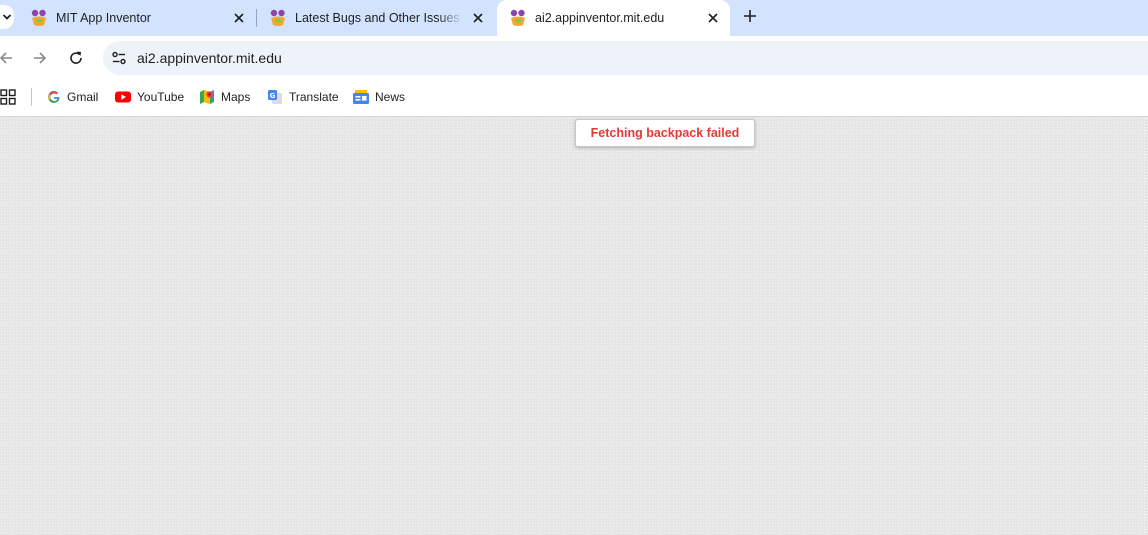 This screenshot has width=1148, height=535. What do you see at coordinates (390, 97) in the screenshot?
I see `bookmark-label: News` at bounding box center [390, 97].